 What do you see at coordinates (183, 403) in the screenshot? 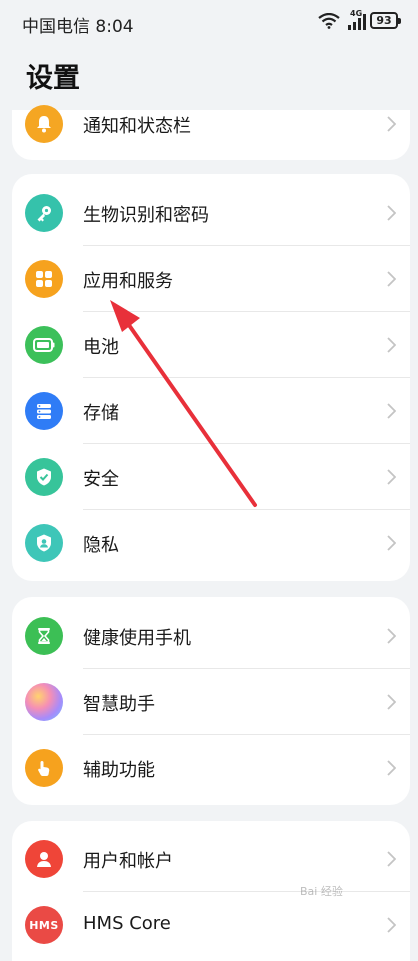
I see `annotation-arrow` at bounding box center [183, 403].